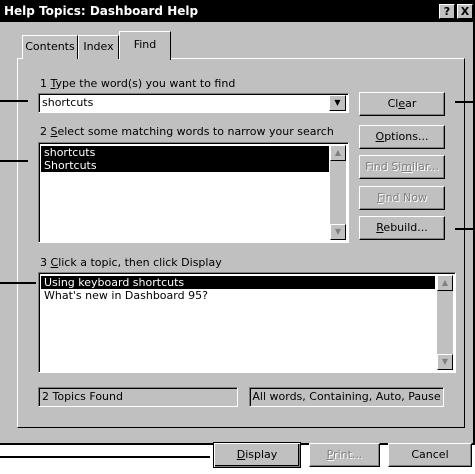 The height and width of the screenshot is (474, 475). What do you see at coordinates (237, 11) in the screenshot?
I see `title-bar: Help Topics: Dashboard Help` at bounding box center [237, 11].